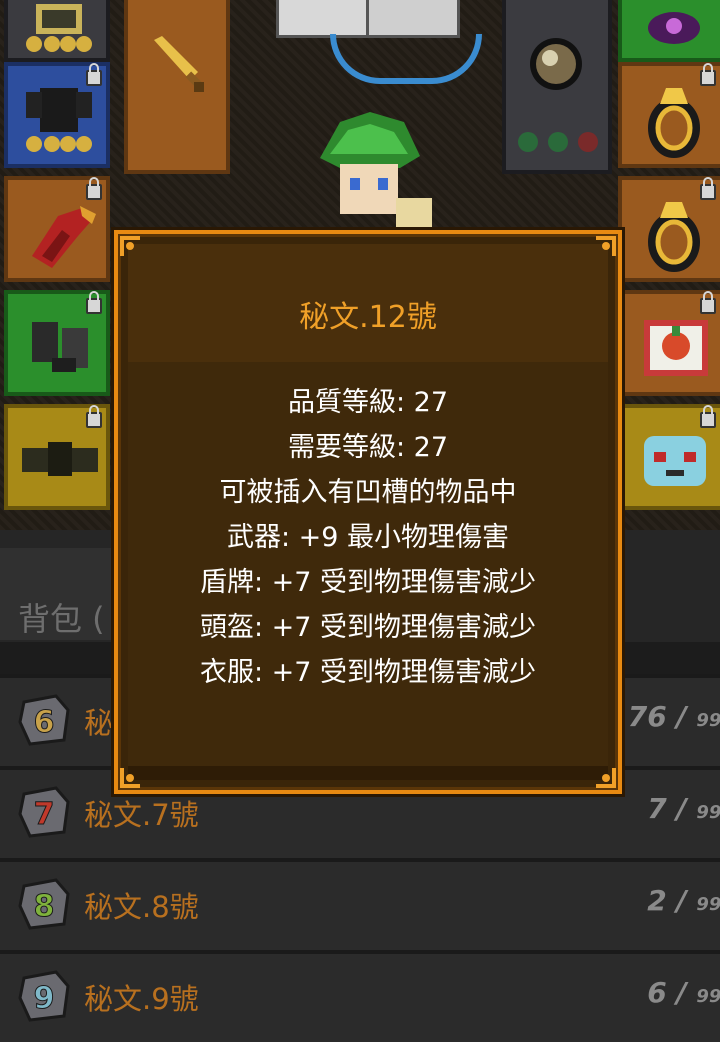  I want to click on svg-text: 9, so click(44, 998).